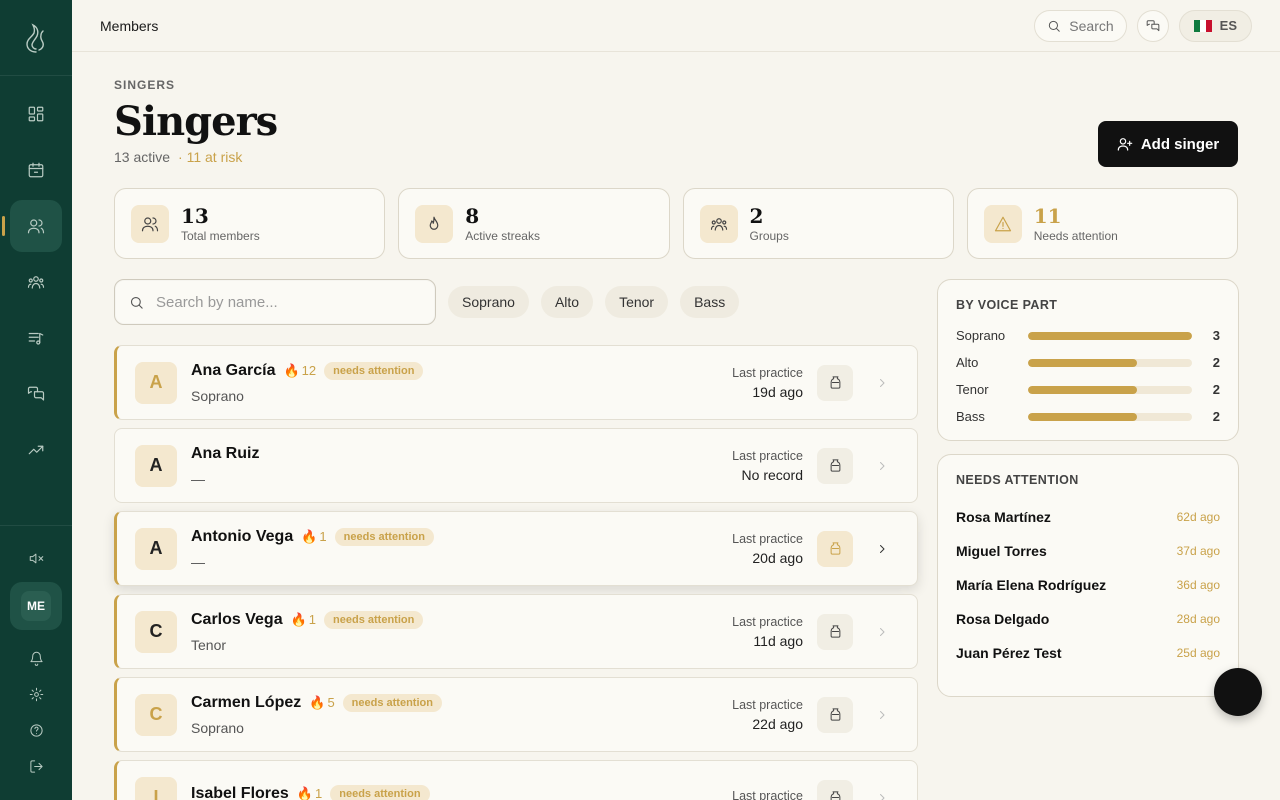 This screenshot has height=800, width=1280. I want to click on topbar: Members Search ES, so click(676, 26).